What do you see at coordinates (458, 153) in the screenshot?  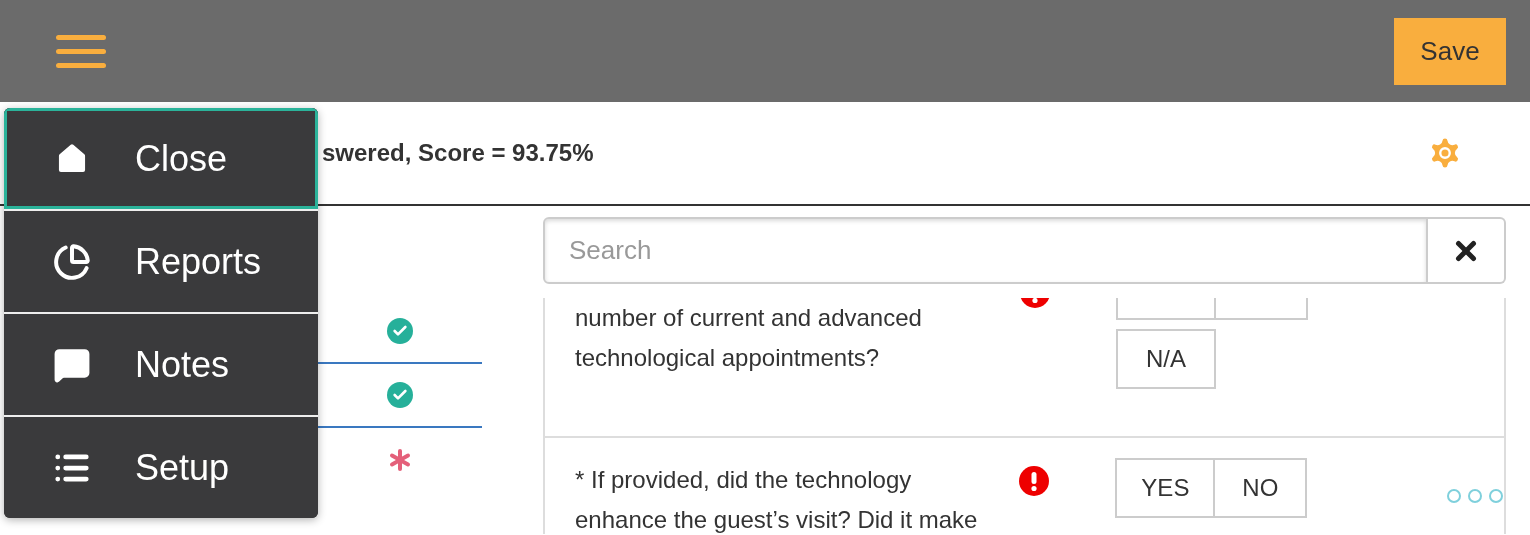 I see `score-summary: swered, Score = 93.75%` at bounding box center [458, 153].